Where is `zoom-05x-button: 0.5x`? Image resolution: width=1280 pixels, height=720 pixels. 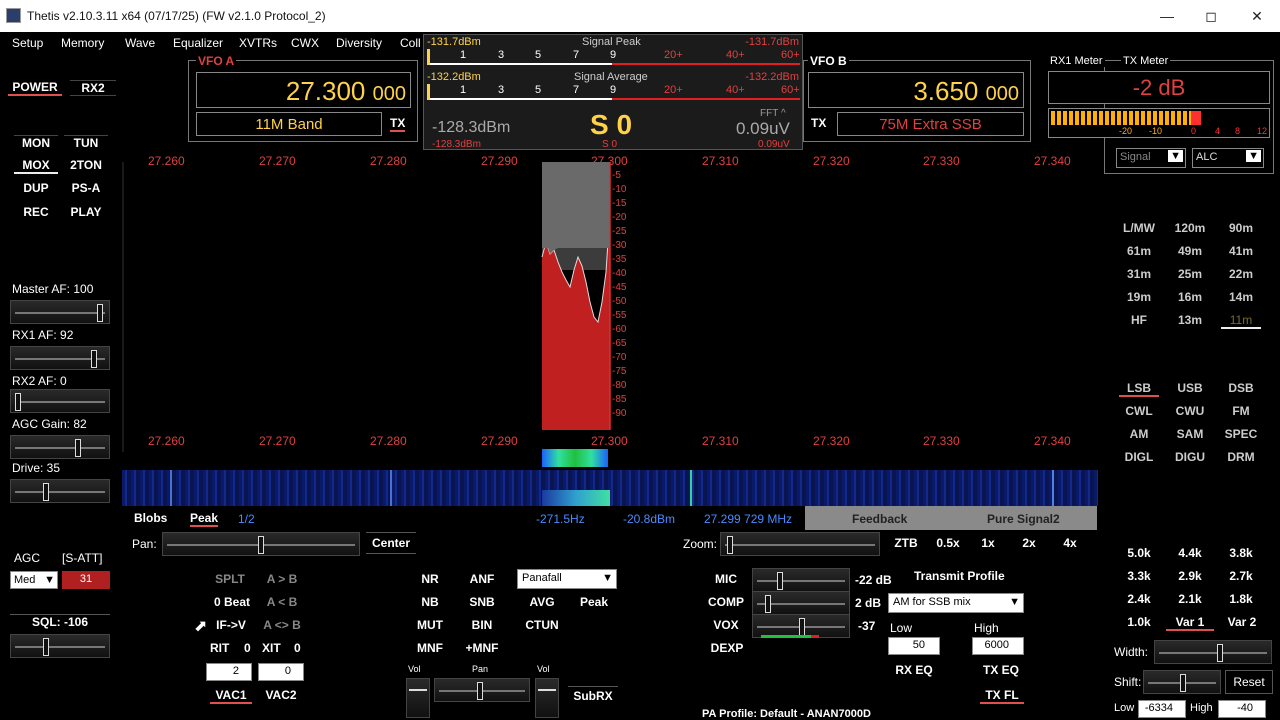
zoom-05x-button: 0.5x is located at coordinates (948, 543).